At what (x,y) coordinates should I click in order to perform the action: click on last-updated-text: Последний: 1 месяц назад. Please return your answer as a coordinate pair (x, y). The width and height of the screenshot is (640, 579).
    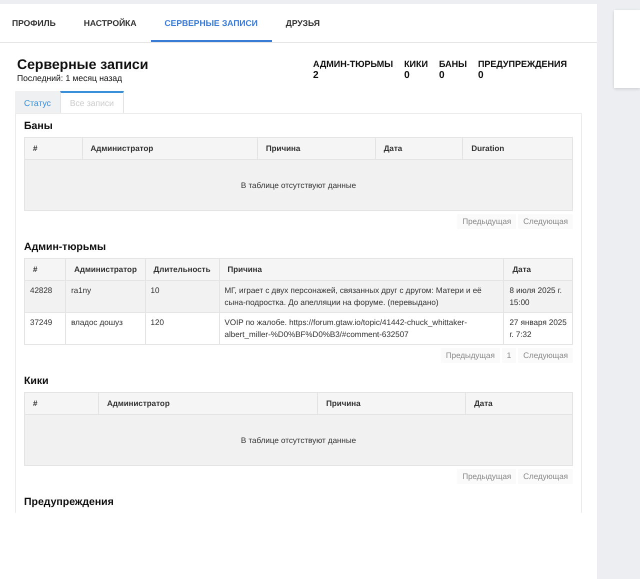
    Looking at the image, I should click on (70, 78).